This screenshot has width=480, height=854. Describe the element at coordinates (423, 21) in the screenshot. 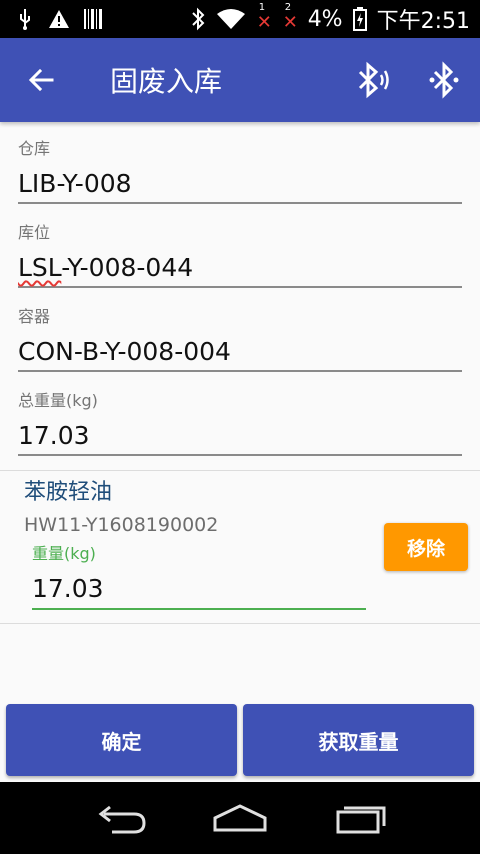

I see `clock: 下午2:51` at that location.